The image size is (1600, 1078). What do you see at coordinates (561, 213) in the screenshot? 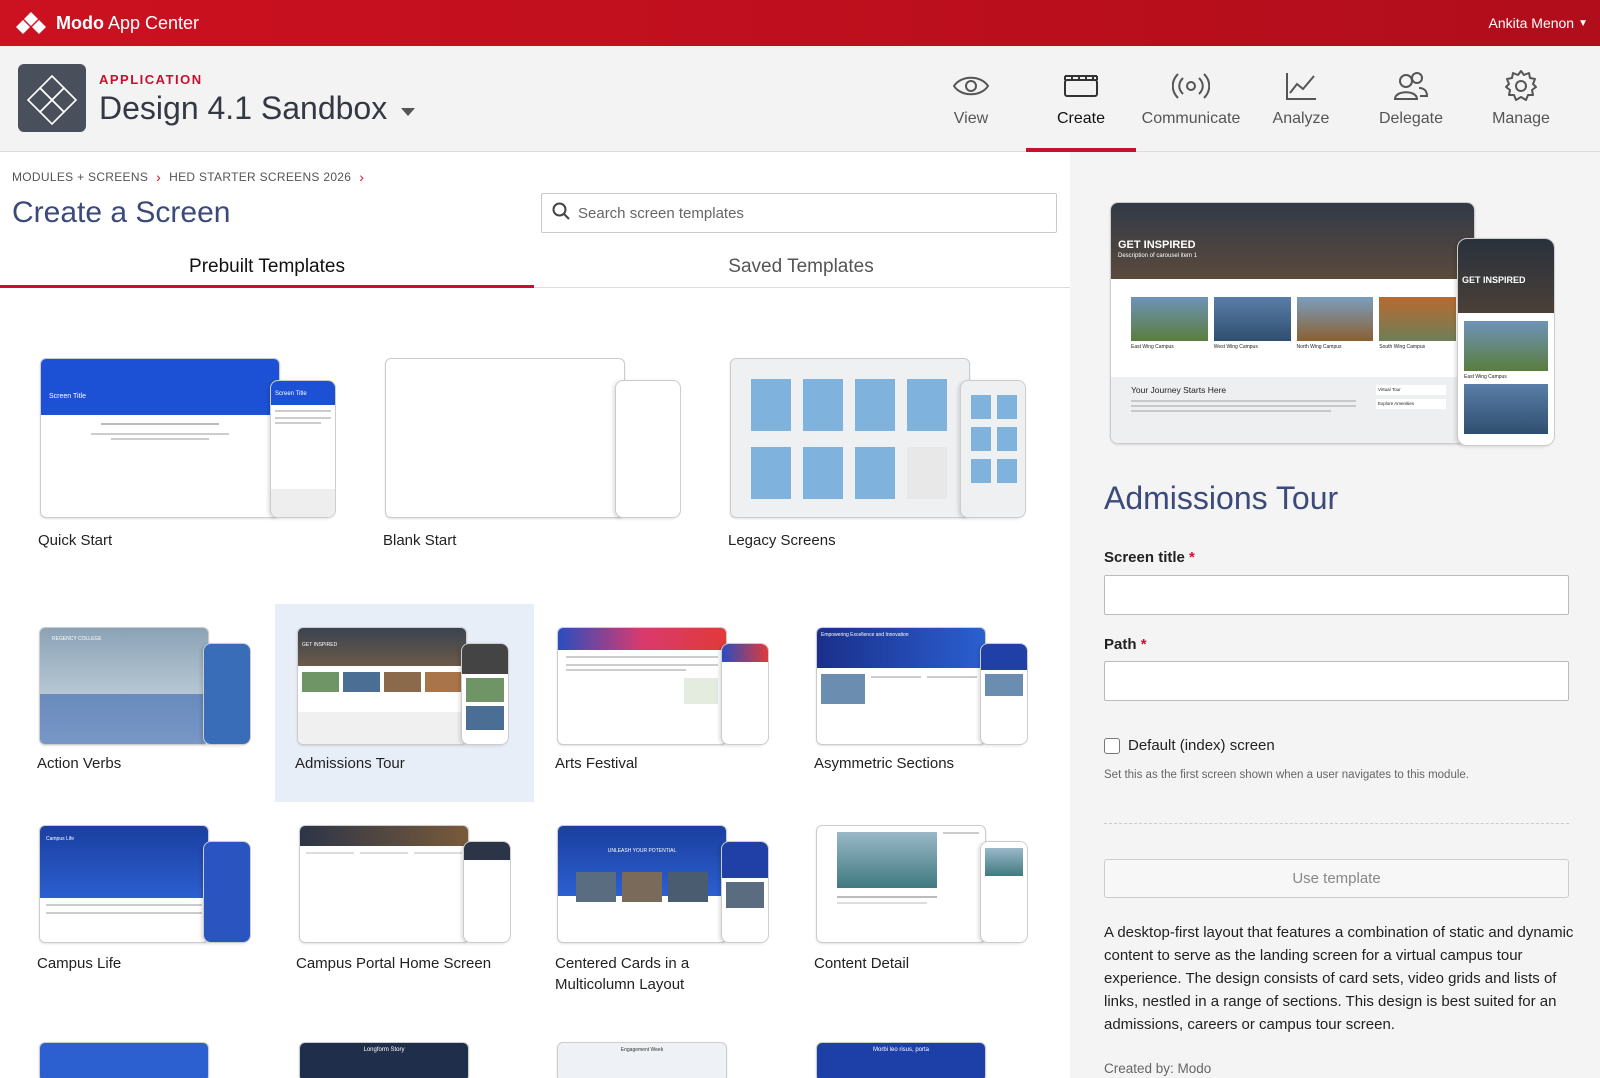
I see `search-icon` at bounding box center [561, 213].